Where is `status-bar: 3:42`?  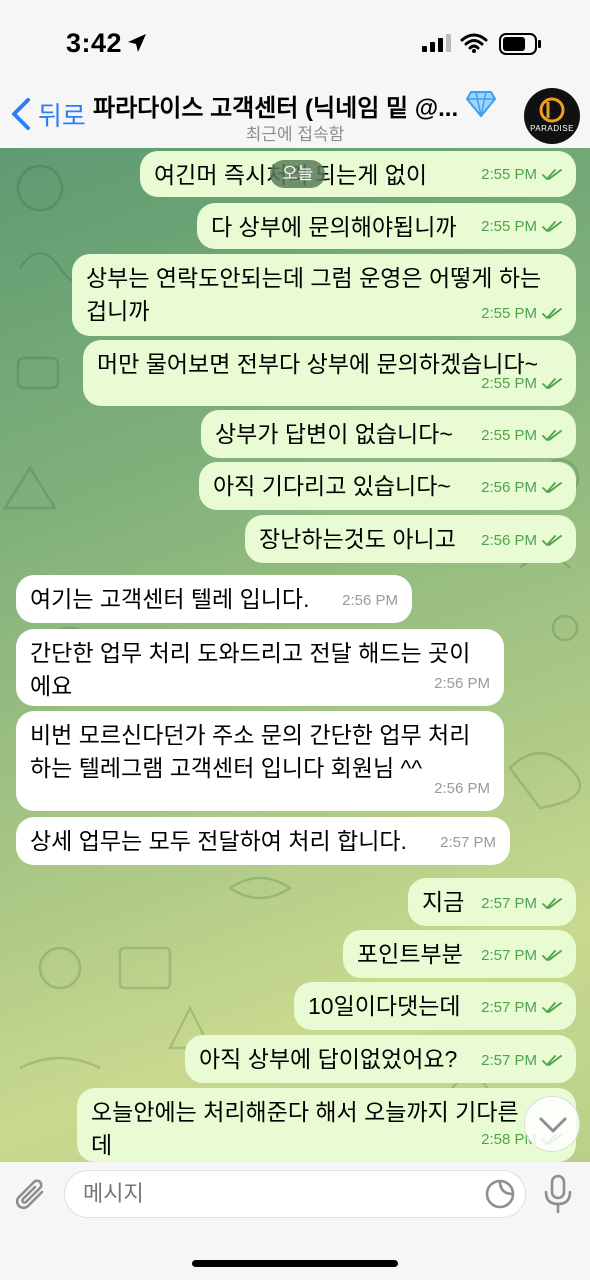
status-bar: 3:42 is located at coordinates (295, 44).